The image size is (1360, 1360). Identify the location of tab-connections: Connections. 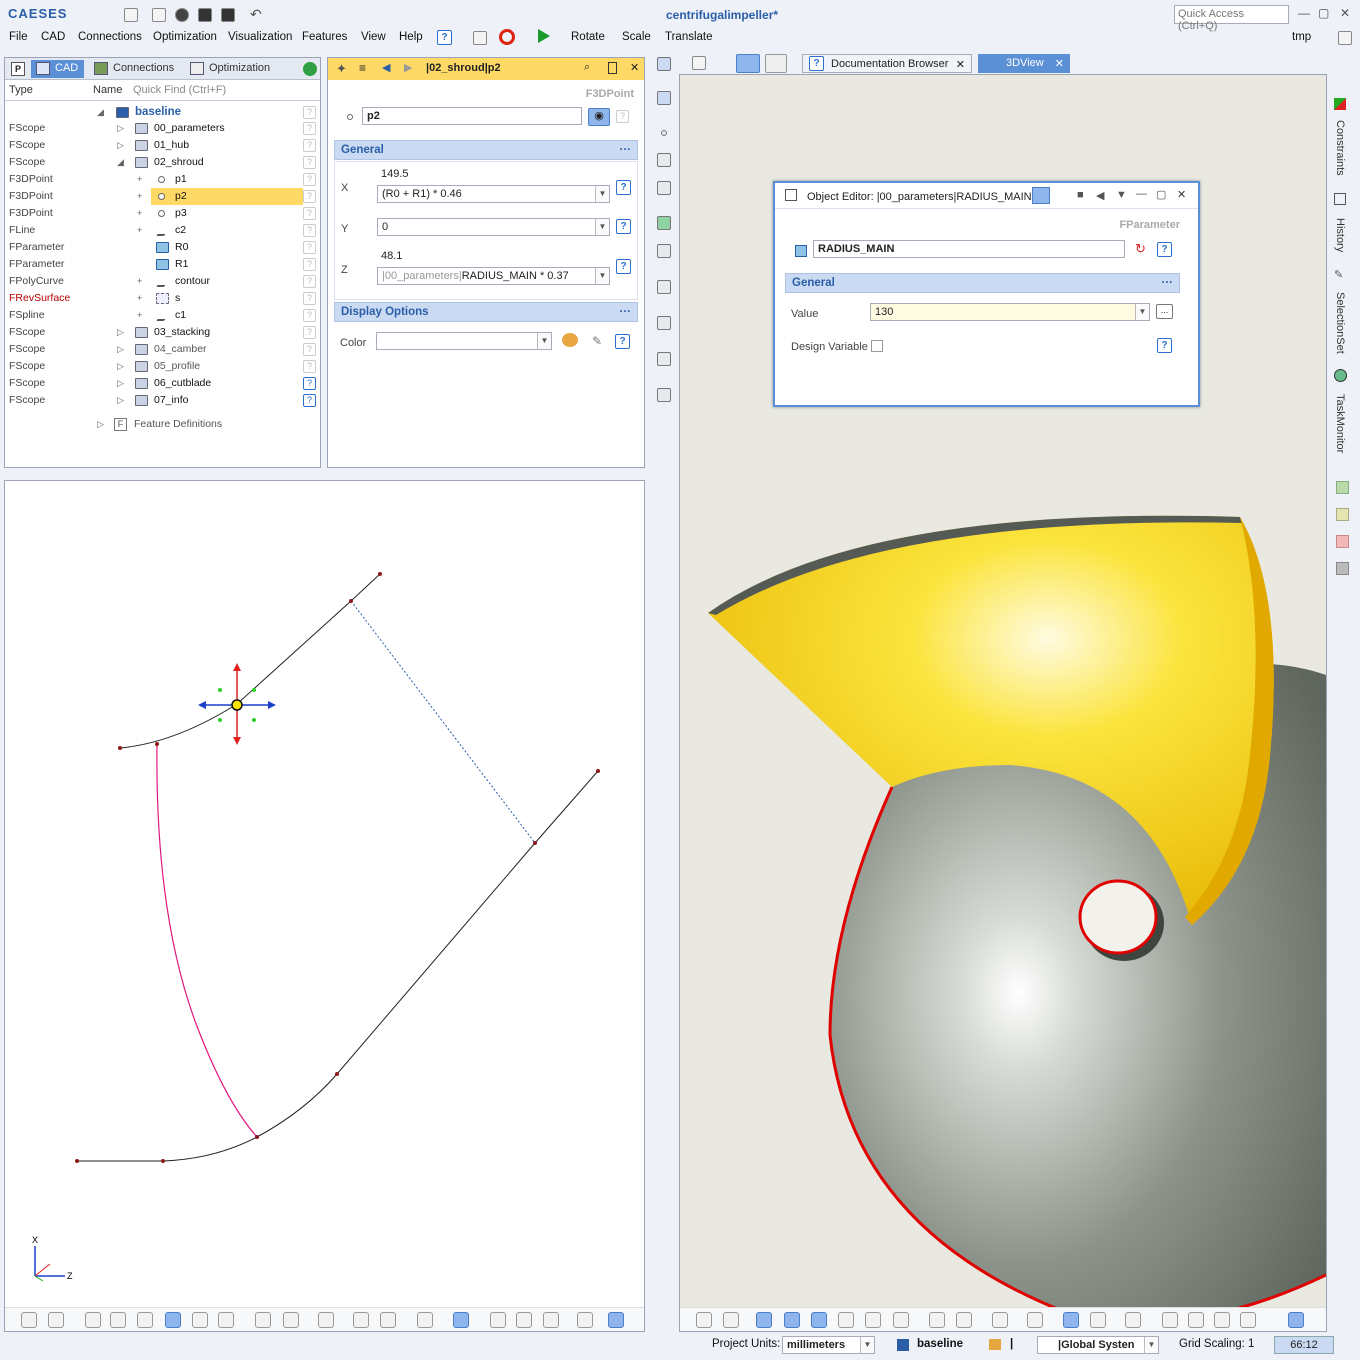
(134, 69).